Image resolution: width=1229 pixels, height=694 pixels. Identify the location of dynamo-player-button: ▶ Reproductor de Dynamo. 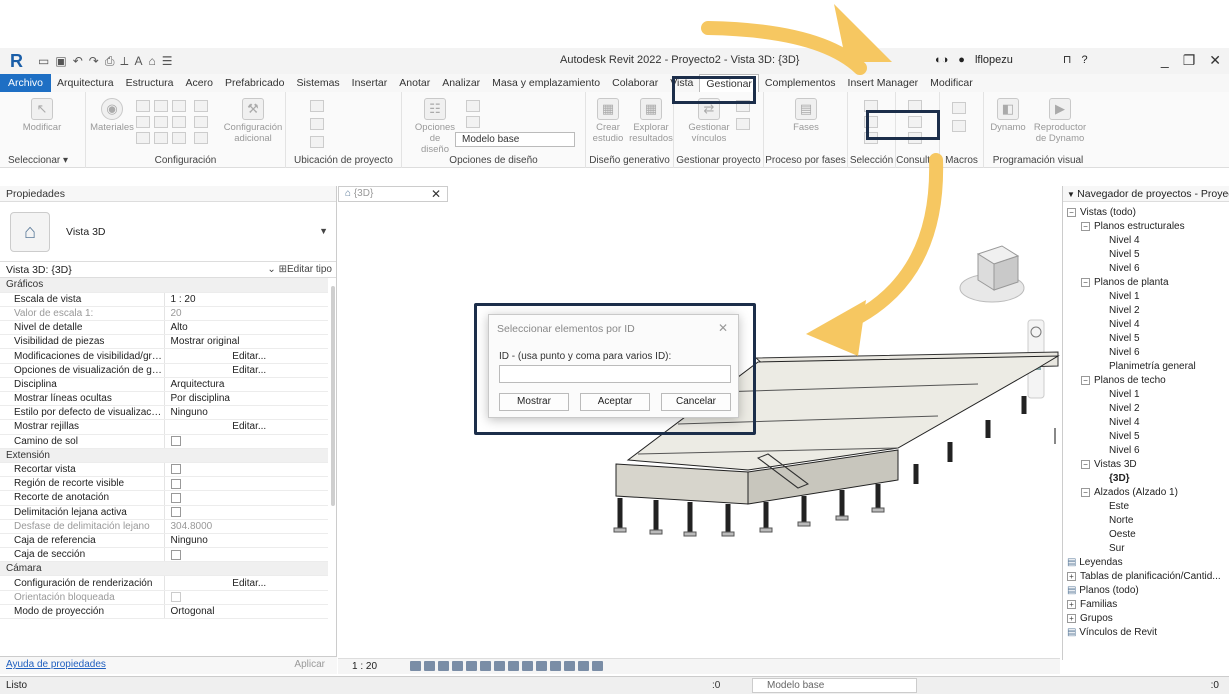
(1060, 121).